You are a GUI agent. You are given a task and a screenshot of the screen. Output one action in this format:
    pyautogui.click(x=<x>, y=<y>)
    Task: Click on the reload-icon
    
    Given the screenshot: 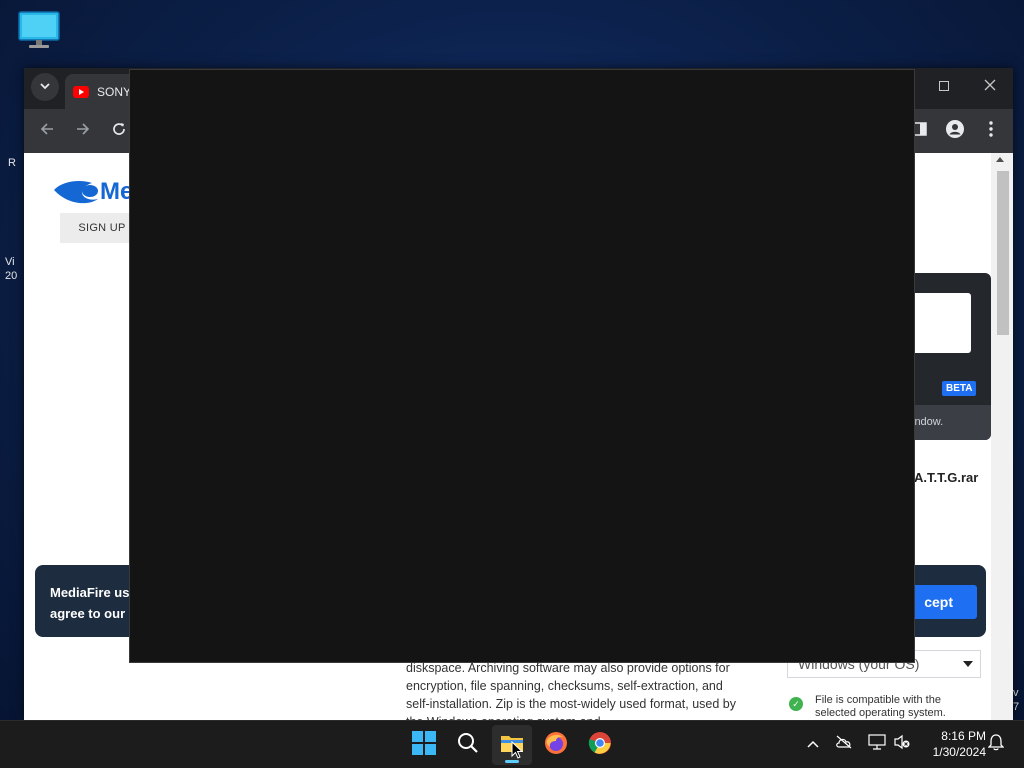 What is the action you would take?
    pyautogui.click(x=119, y=130)
    